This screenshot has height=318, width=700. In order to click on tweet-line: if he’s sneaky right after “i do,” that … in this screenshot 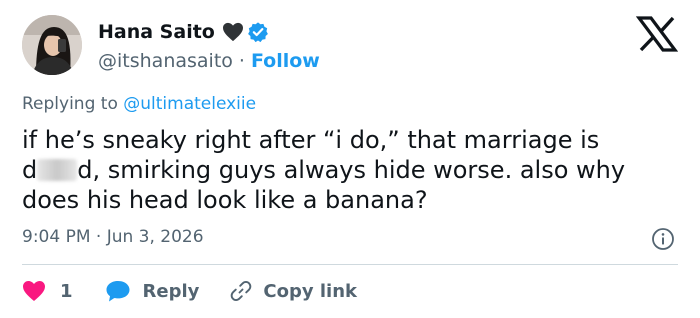, I will do `click(311, 140)`.